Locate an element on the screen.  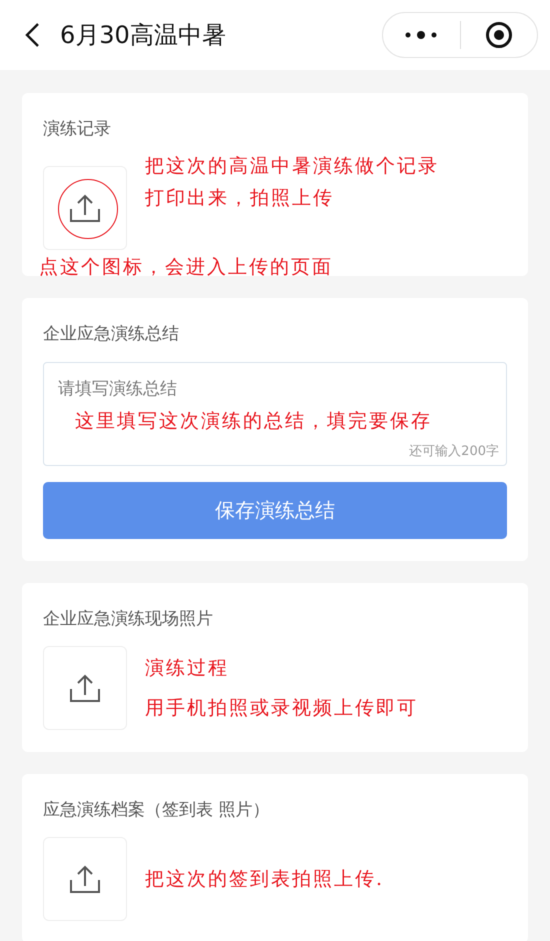
section-label: 企业应急演练总结 is located at coordinates (111, 334).